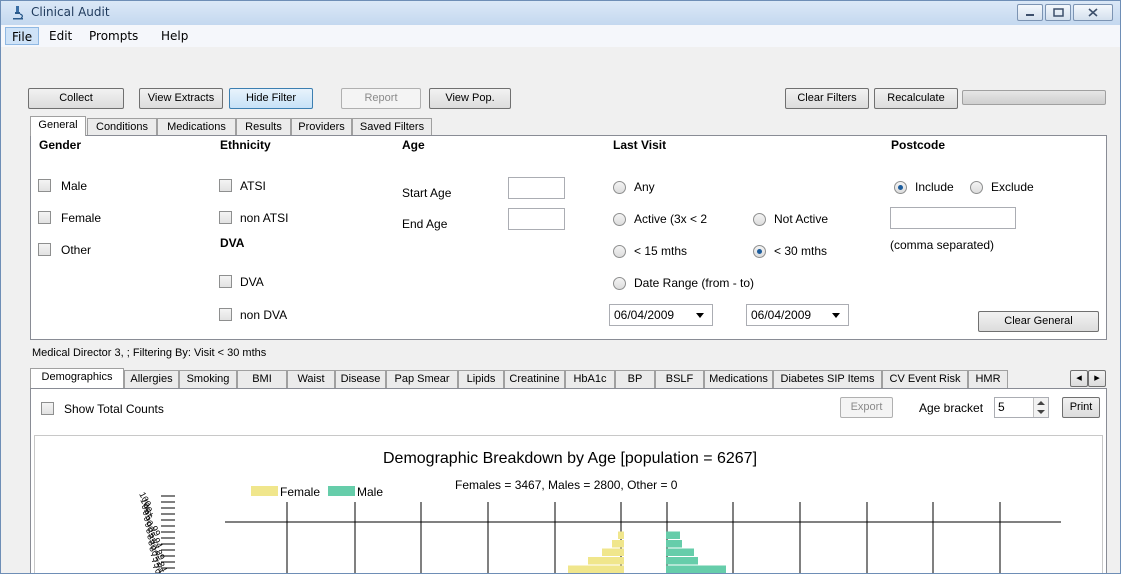 This screenshot has height=574, width=1121. Describe the element at coordinates (425, 224) in the screenshot. I see `end-age-label: End Age` at that location.